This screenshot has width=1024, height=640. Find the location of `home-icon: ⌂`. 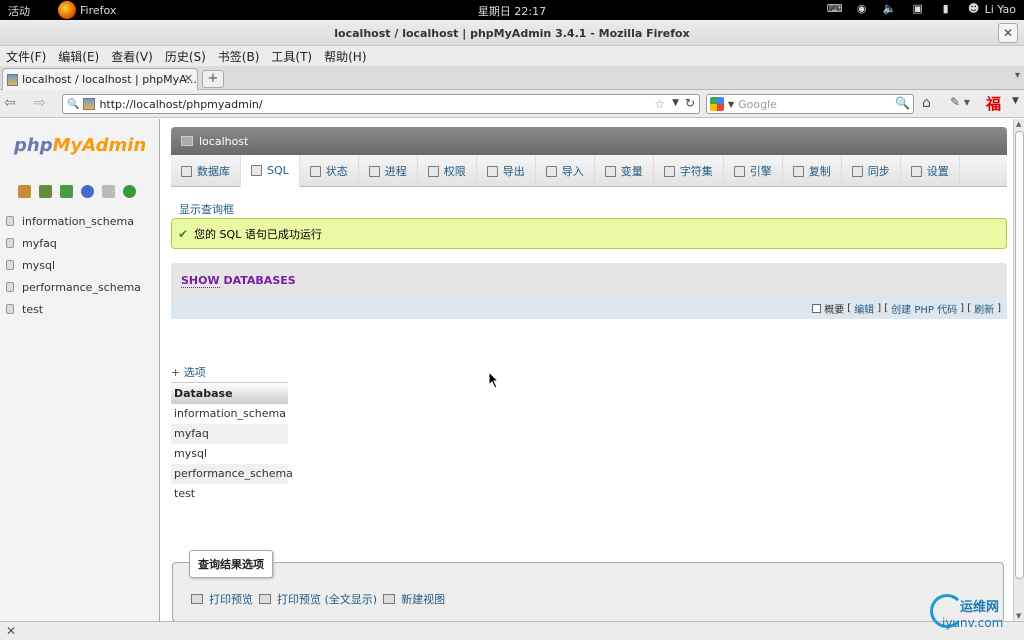

home-icon: ⌂ is located at coordinates (926, 103).